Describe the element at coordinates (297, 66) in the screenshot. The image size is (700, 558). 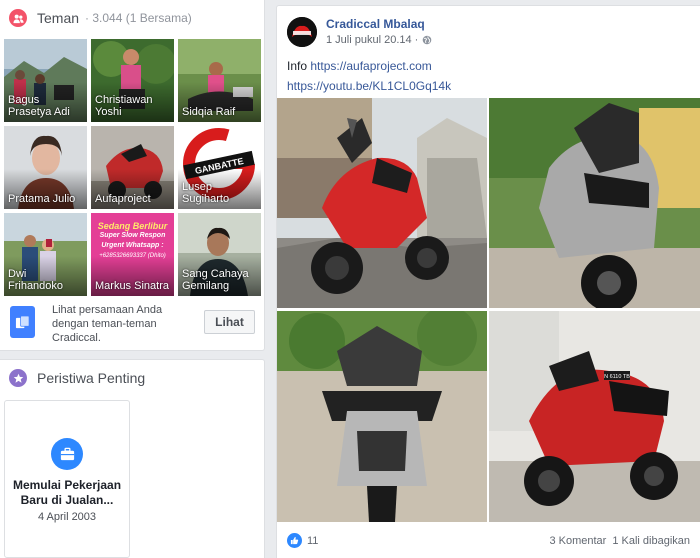
I see `post-text-prefix: Info` at that location.